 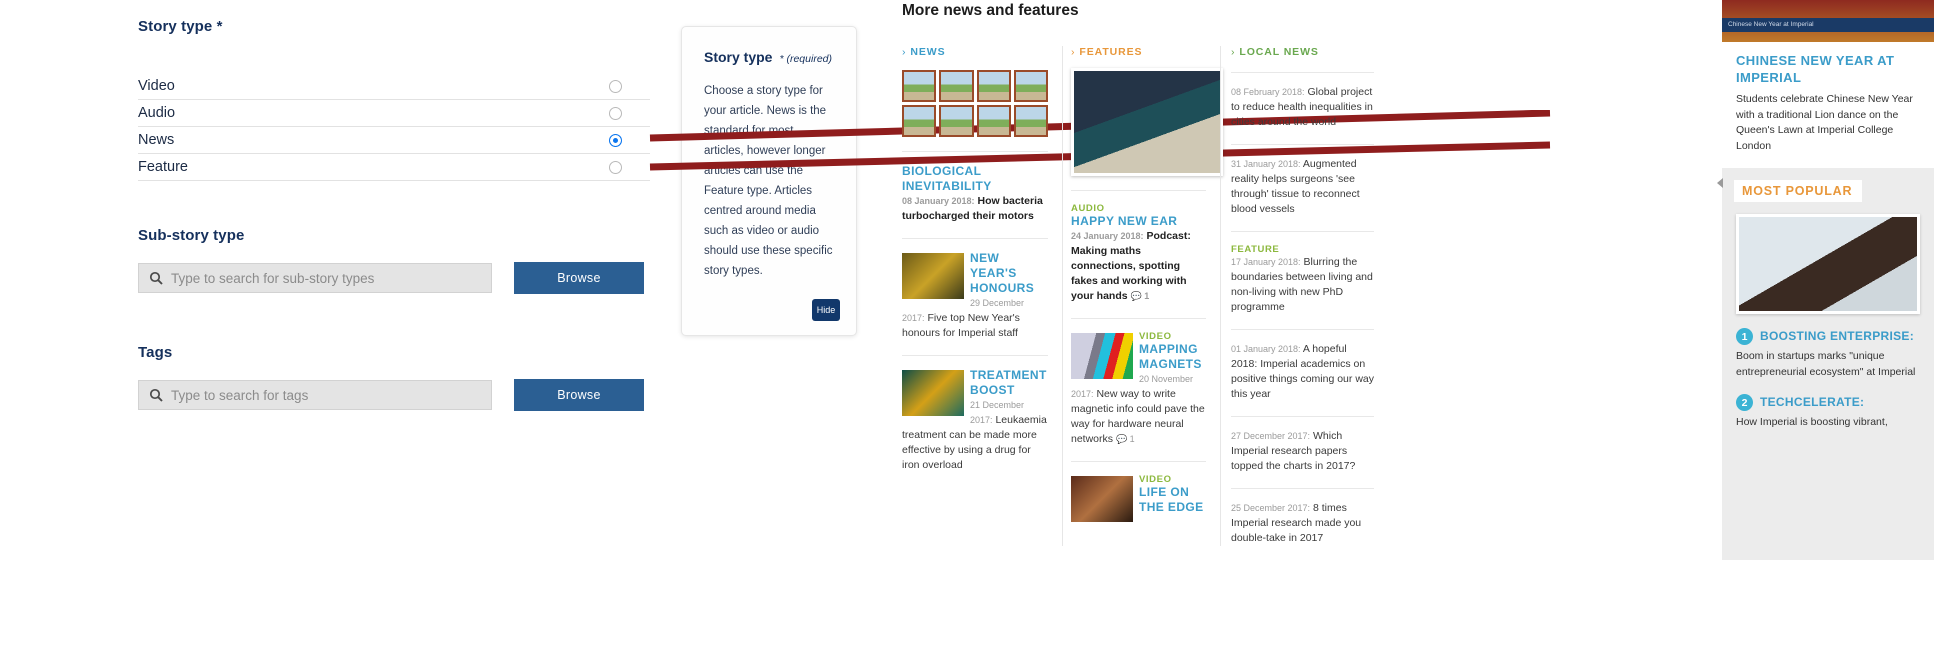 I want to click on sidebar-feature-title: CHINESE NEW YEAR AT IMPERIAL, so click(x=1828, y=69).